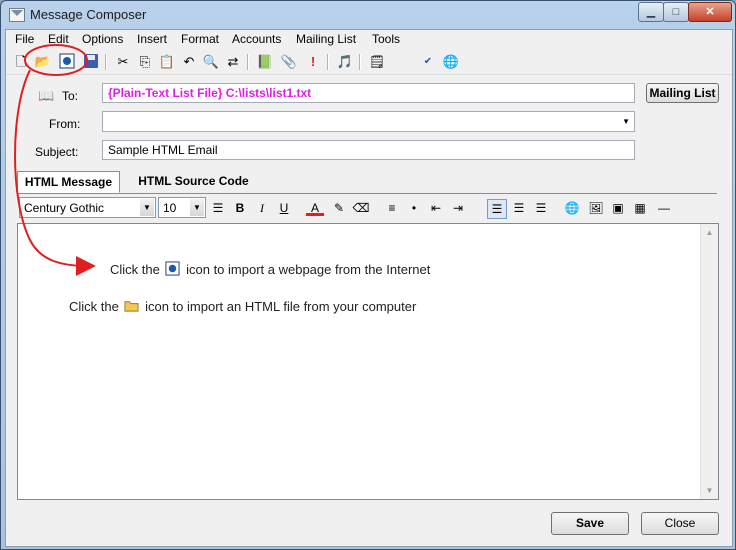 Image resolution: width=736 pixels, height=550 pixels. I want to click on align-right-icon: ☰, so click(541, 208).